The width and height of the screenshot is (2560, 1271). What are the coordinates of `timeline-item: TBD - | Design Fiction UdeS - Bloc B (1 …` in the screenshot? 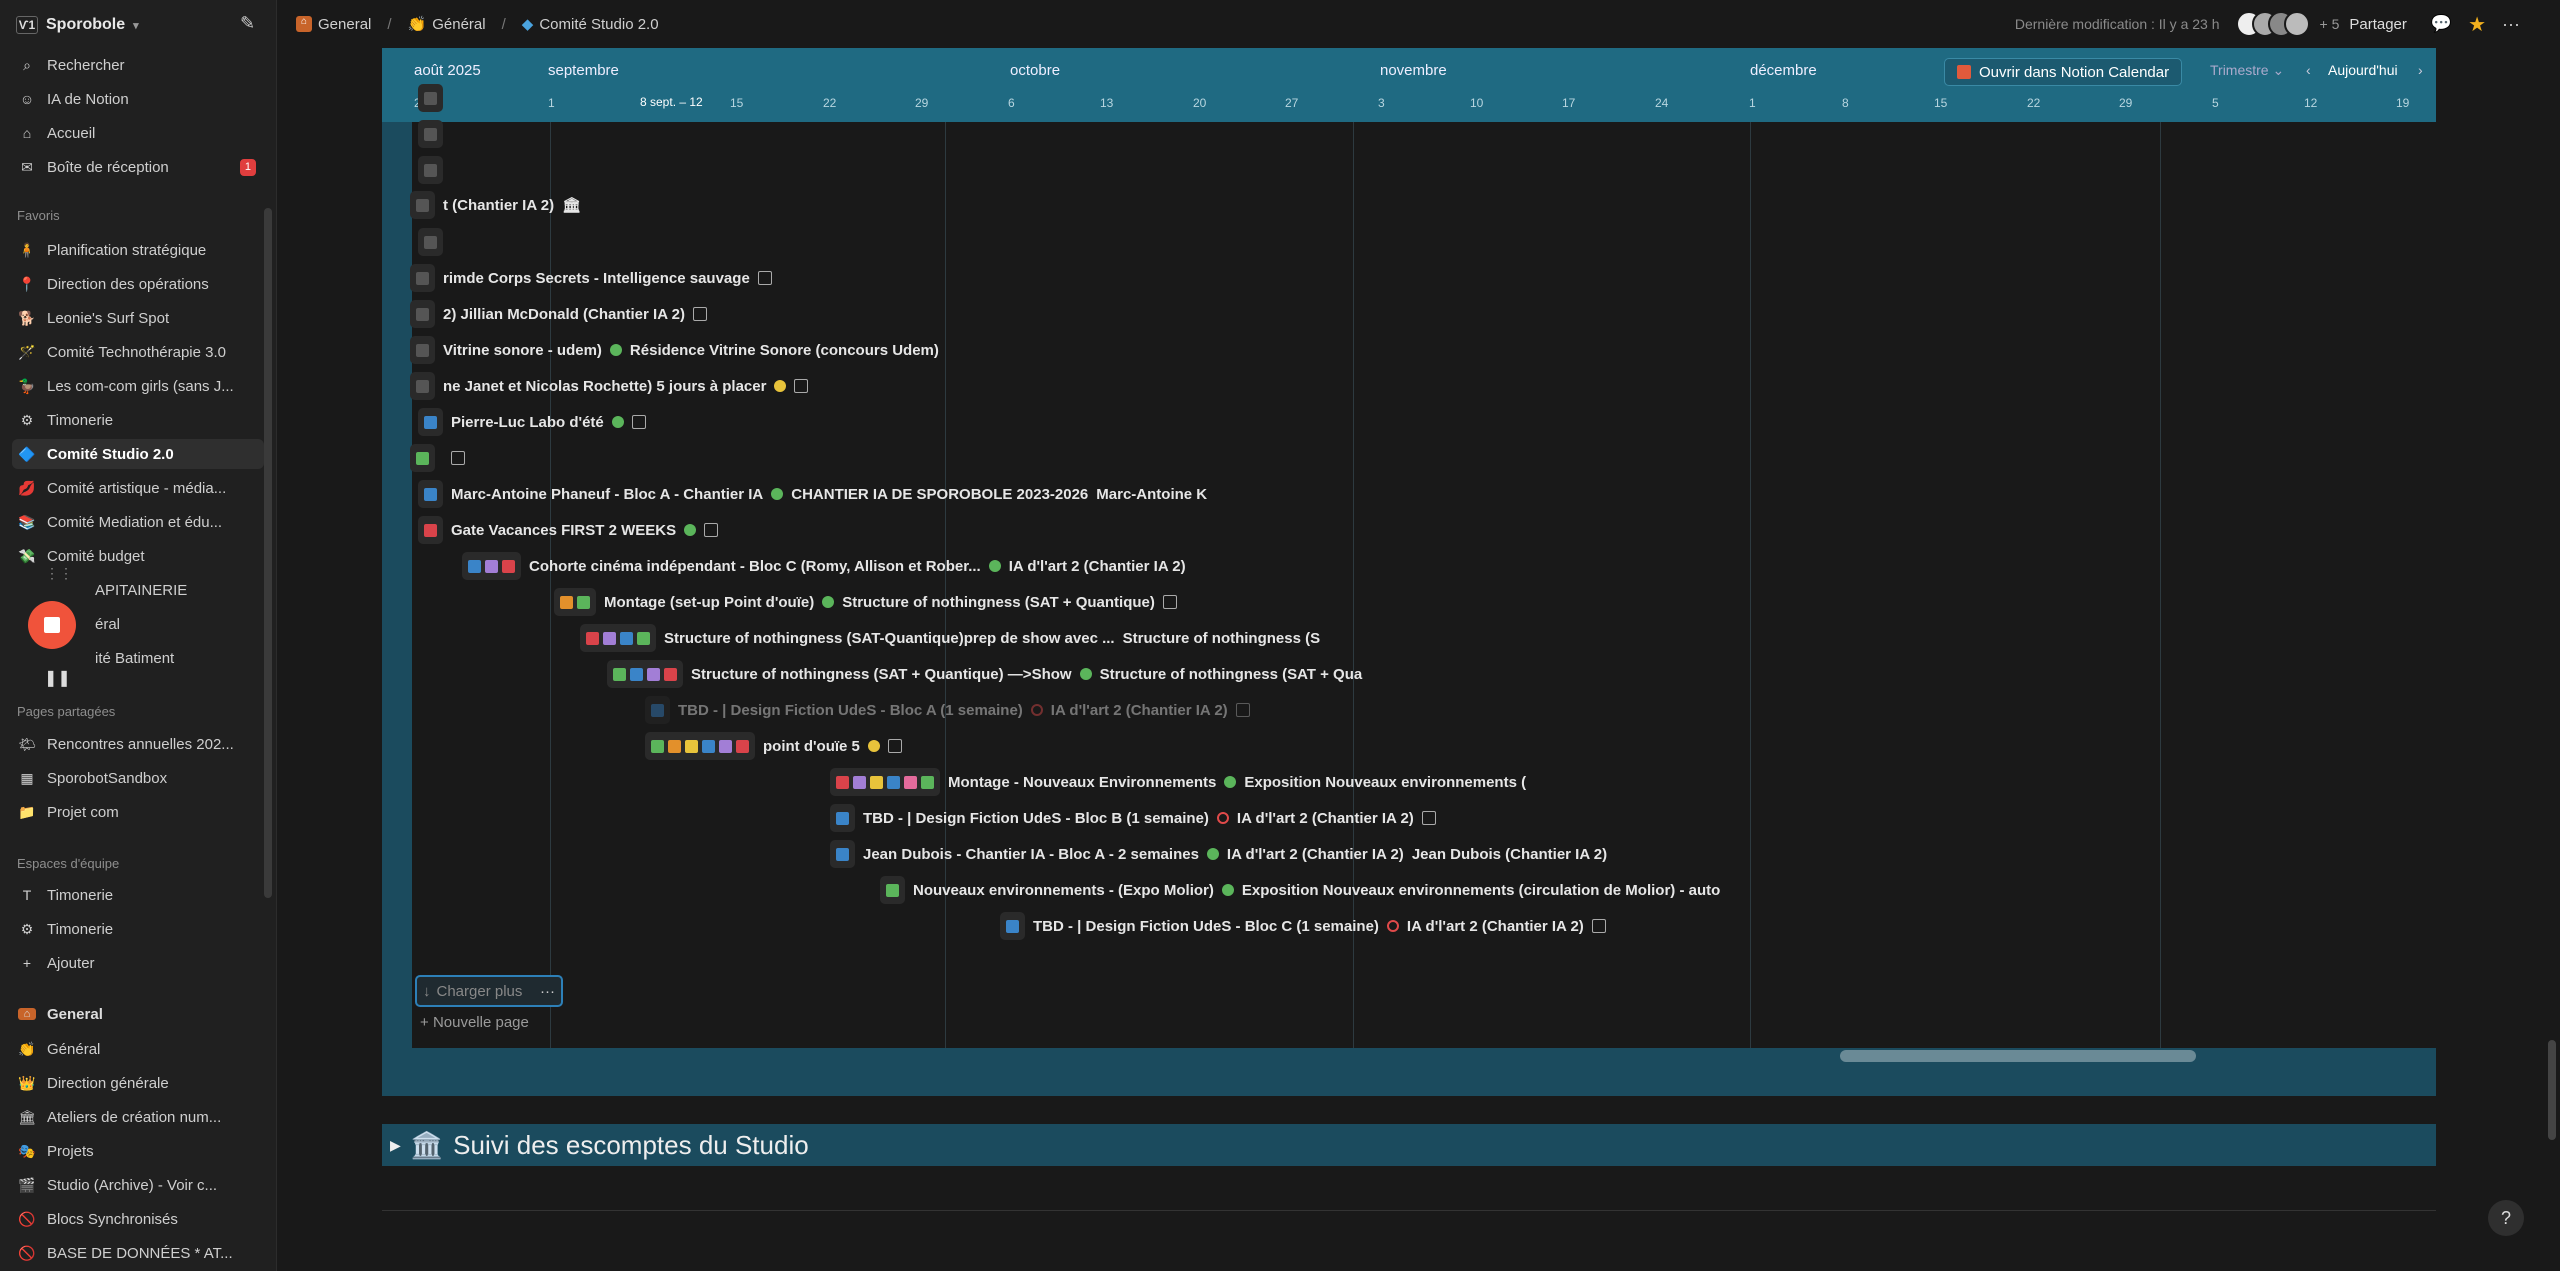 It's located at (1133, 818).